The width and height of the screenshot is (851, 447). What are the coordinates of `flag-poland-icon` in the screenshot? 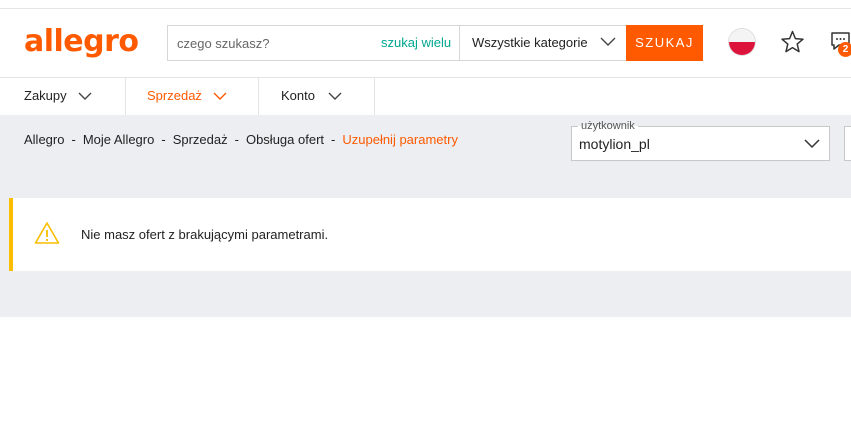 It's located at (742, 42).